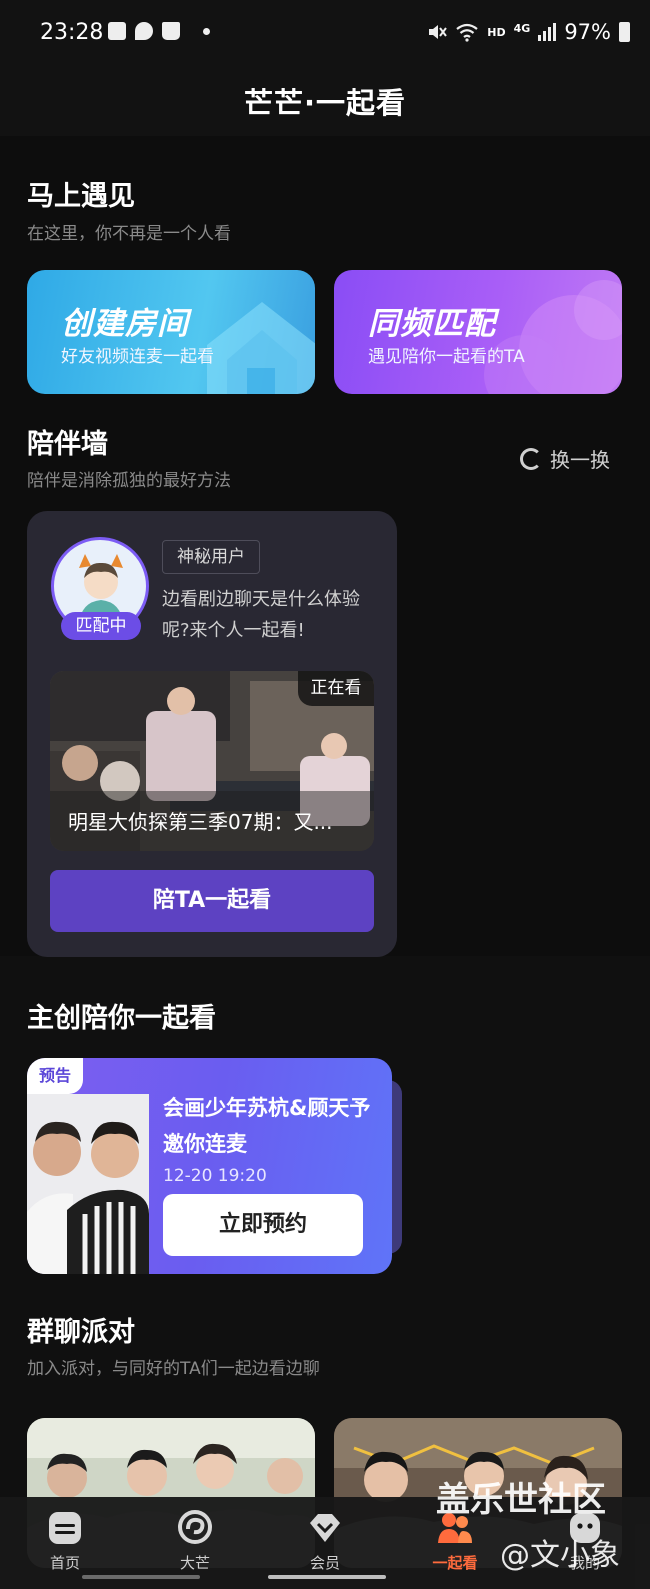  What do you see at coordinates (267, 1126) in the screenshot?
I see `creator-event-title: 会画少年苏杭&顾天予邀你连麦` at bounding box center [267, 1126].